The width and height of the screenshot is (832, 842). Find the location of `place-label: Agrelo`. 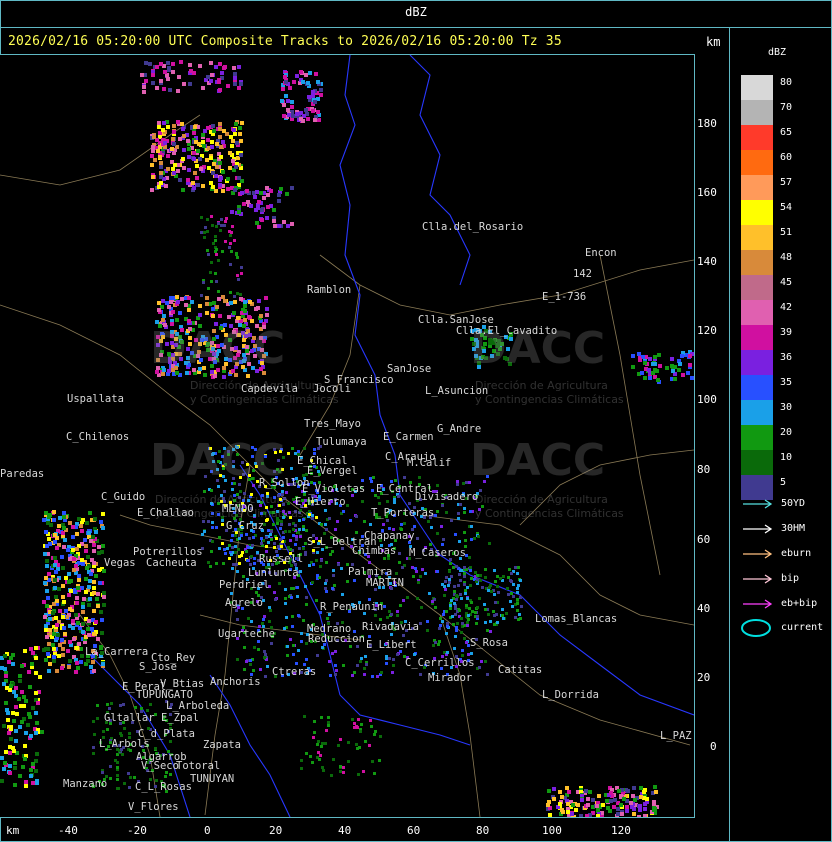

place-label: Agrelo is located at coordinates (244, 603).